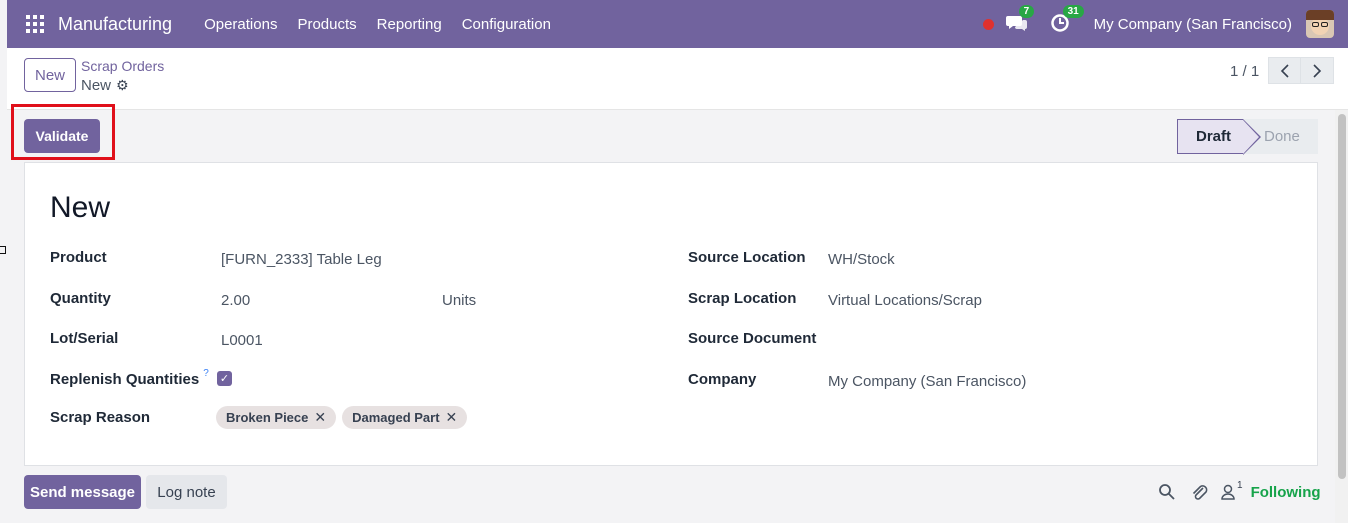  Describe the element at coordinates (96, 85) in the screenshot. I see `breadcrumb-current-label: New` at that location.